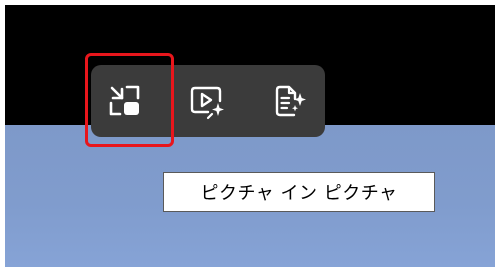 This screenshot has width=500, height=273. I want to click on tooltip: ピクチャ イン ピクチャ, so click(299, 192).